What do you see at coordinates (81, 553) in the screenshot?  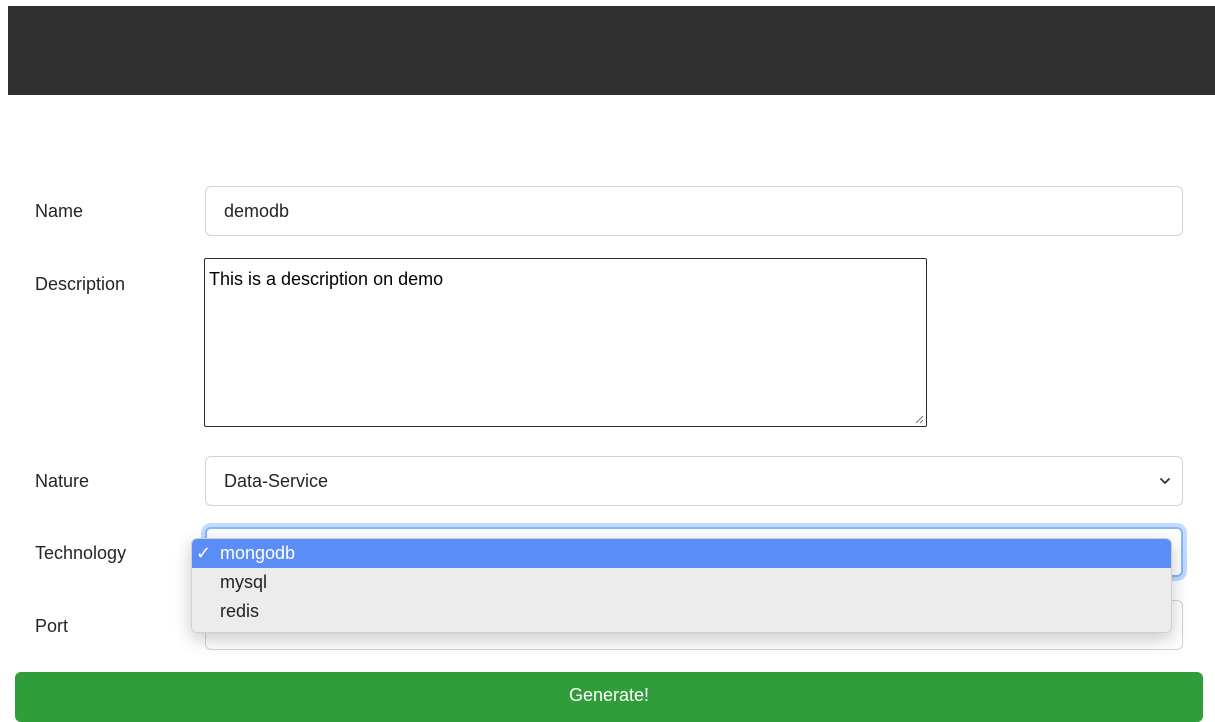 I see `technology-label: Technology` at bounding box center [81, 553].